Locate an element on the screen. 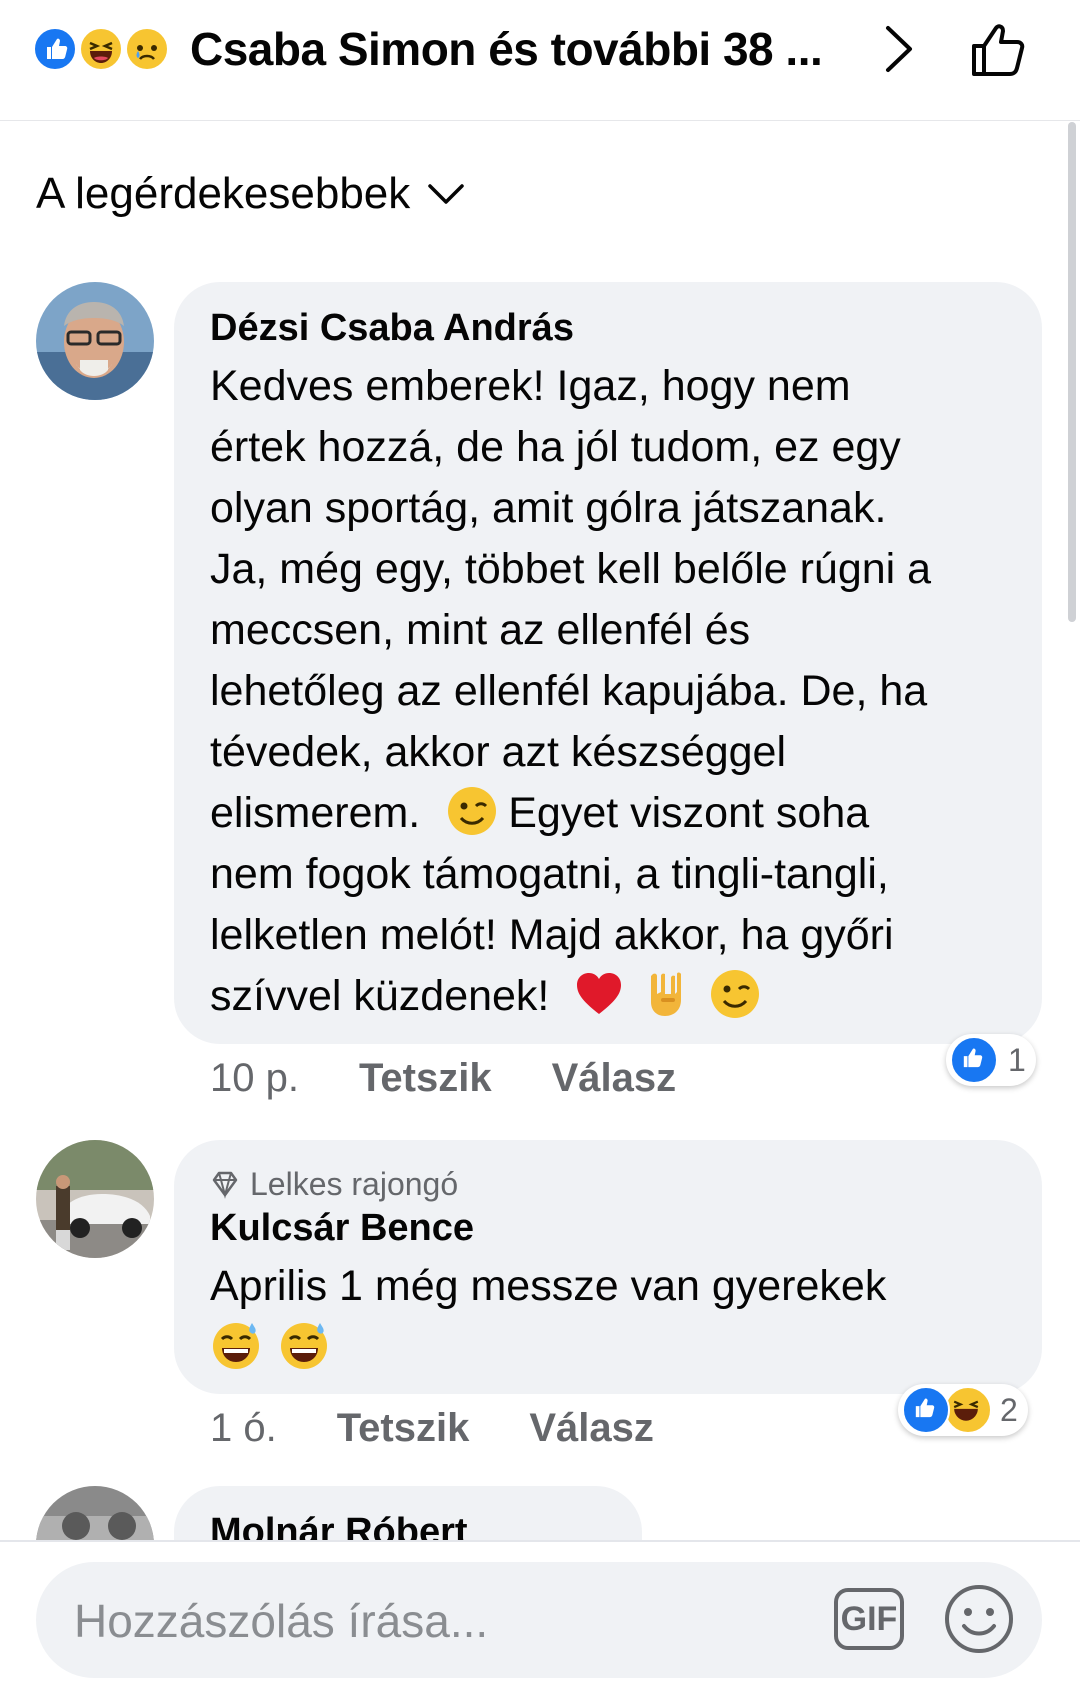 This screenshot has height=1697, width=1080. comment-timestamp: 10 p. is located at coordinates (254, 1078).